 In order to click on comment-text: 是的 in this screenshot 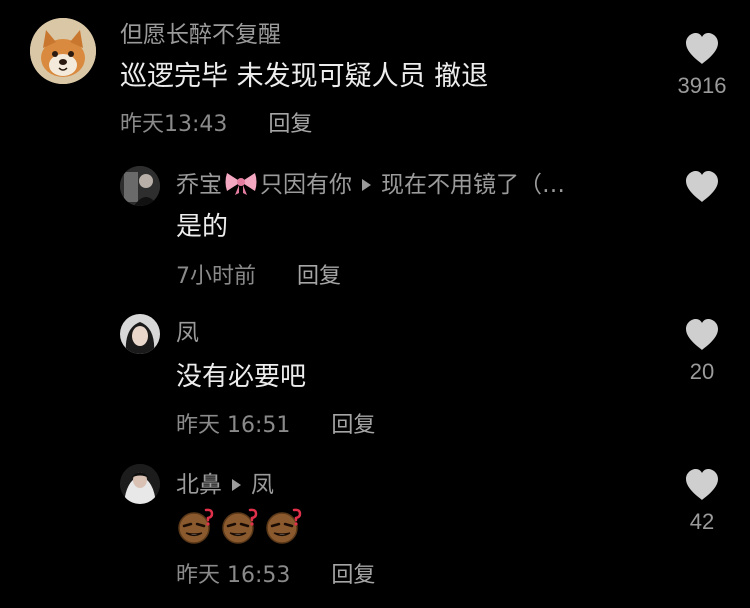, I will do `click(202, 227)`.